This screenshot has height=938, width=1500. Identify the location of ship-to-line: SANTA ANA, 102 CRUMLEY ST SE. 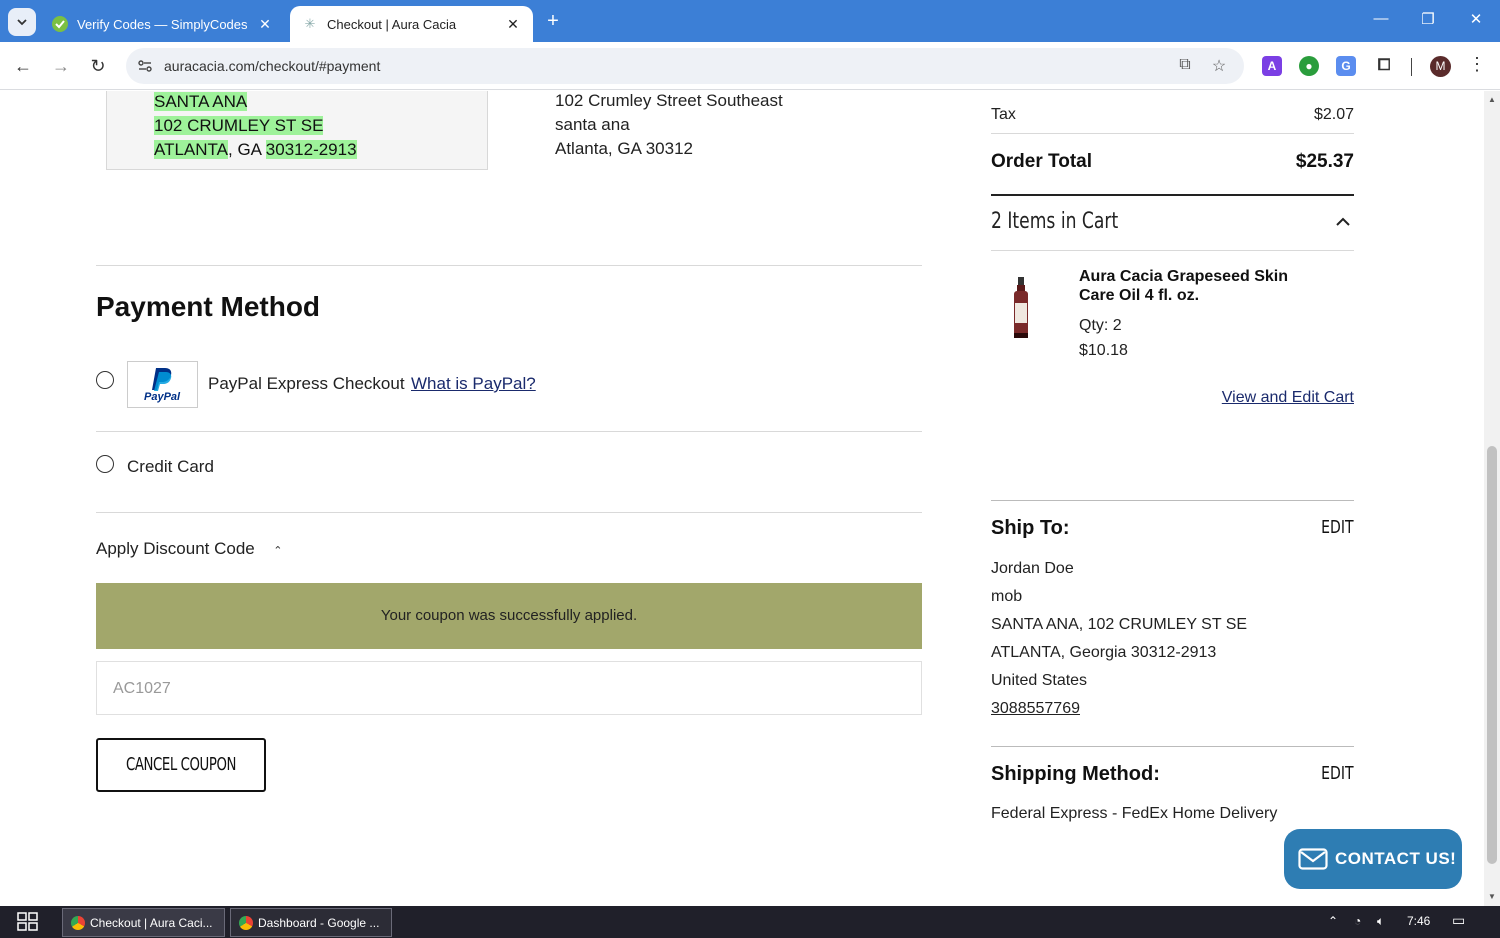
(1119, 624).